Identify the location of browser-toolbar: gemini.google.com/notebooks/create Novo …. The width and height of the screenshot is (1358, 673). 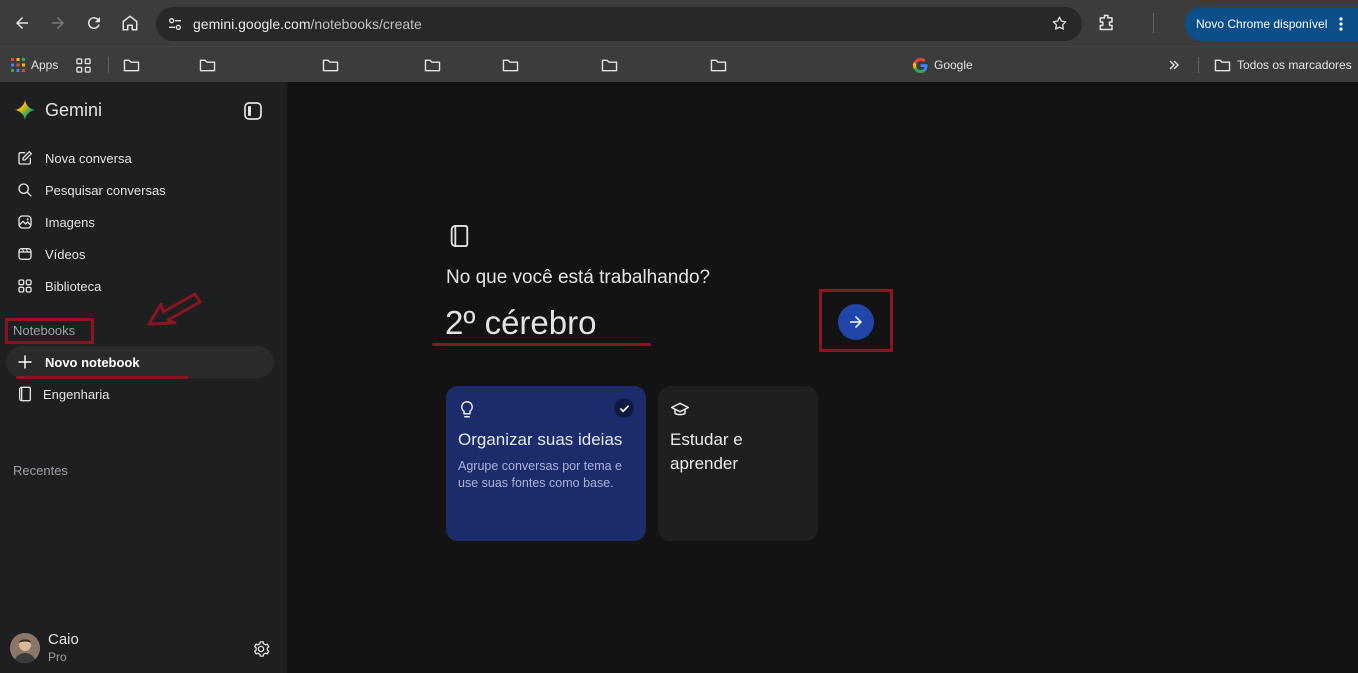
(679, 23).